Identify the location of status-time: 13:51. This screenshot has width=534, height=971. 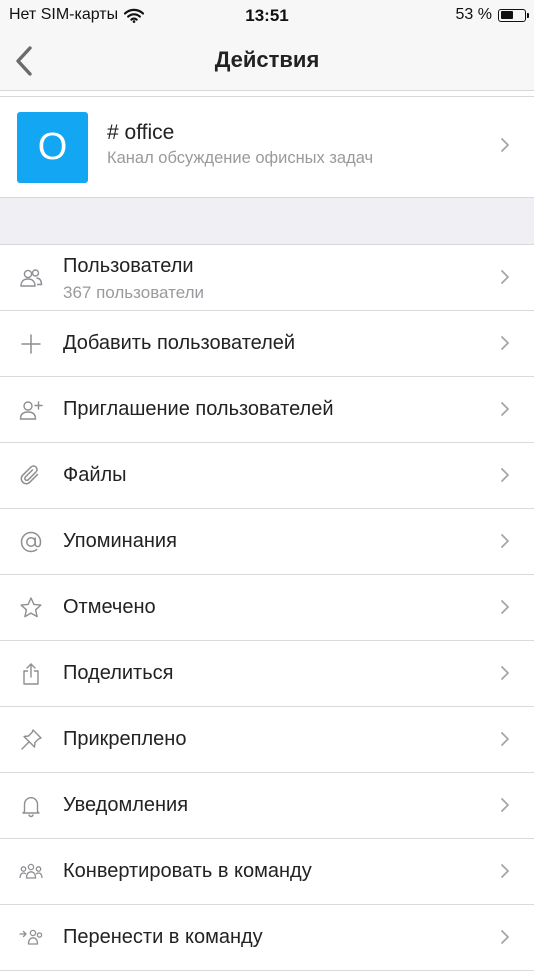
(267, 15).